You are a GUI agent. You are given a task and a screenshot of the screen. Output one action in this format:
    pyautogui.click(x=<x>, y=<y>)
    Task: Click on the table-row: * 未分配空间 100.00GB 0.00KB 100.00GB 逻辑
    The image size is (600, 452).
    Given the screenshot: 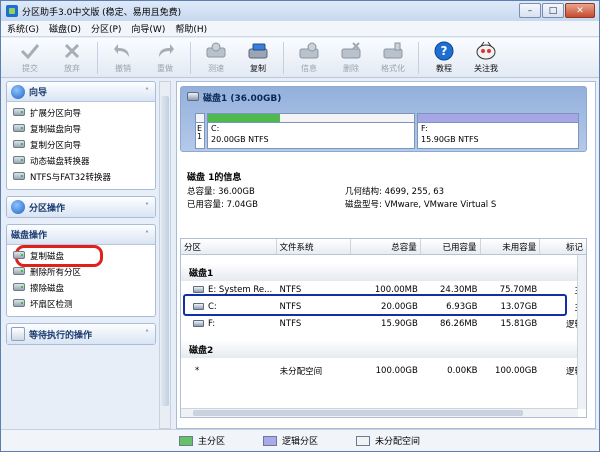 What is the action you would take?
    pyautogui.click(x=383, y=370)
    